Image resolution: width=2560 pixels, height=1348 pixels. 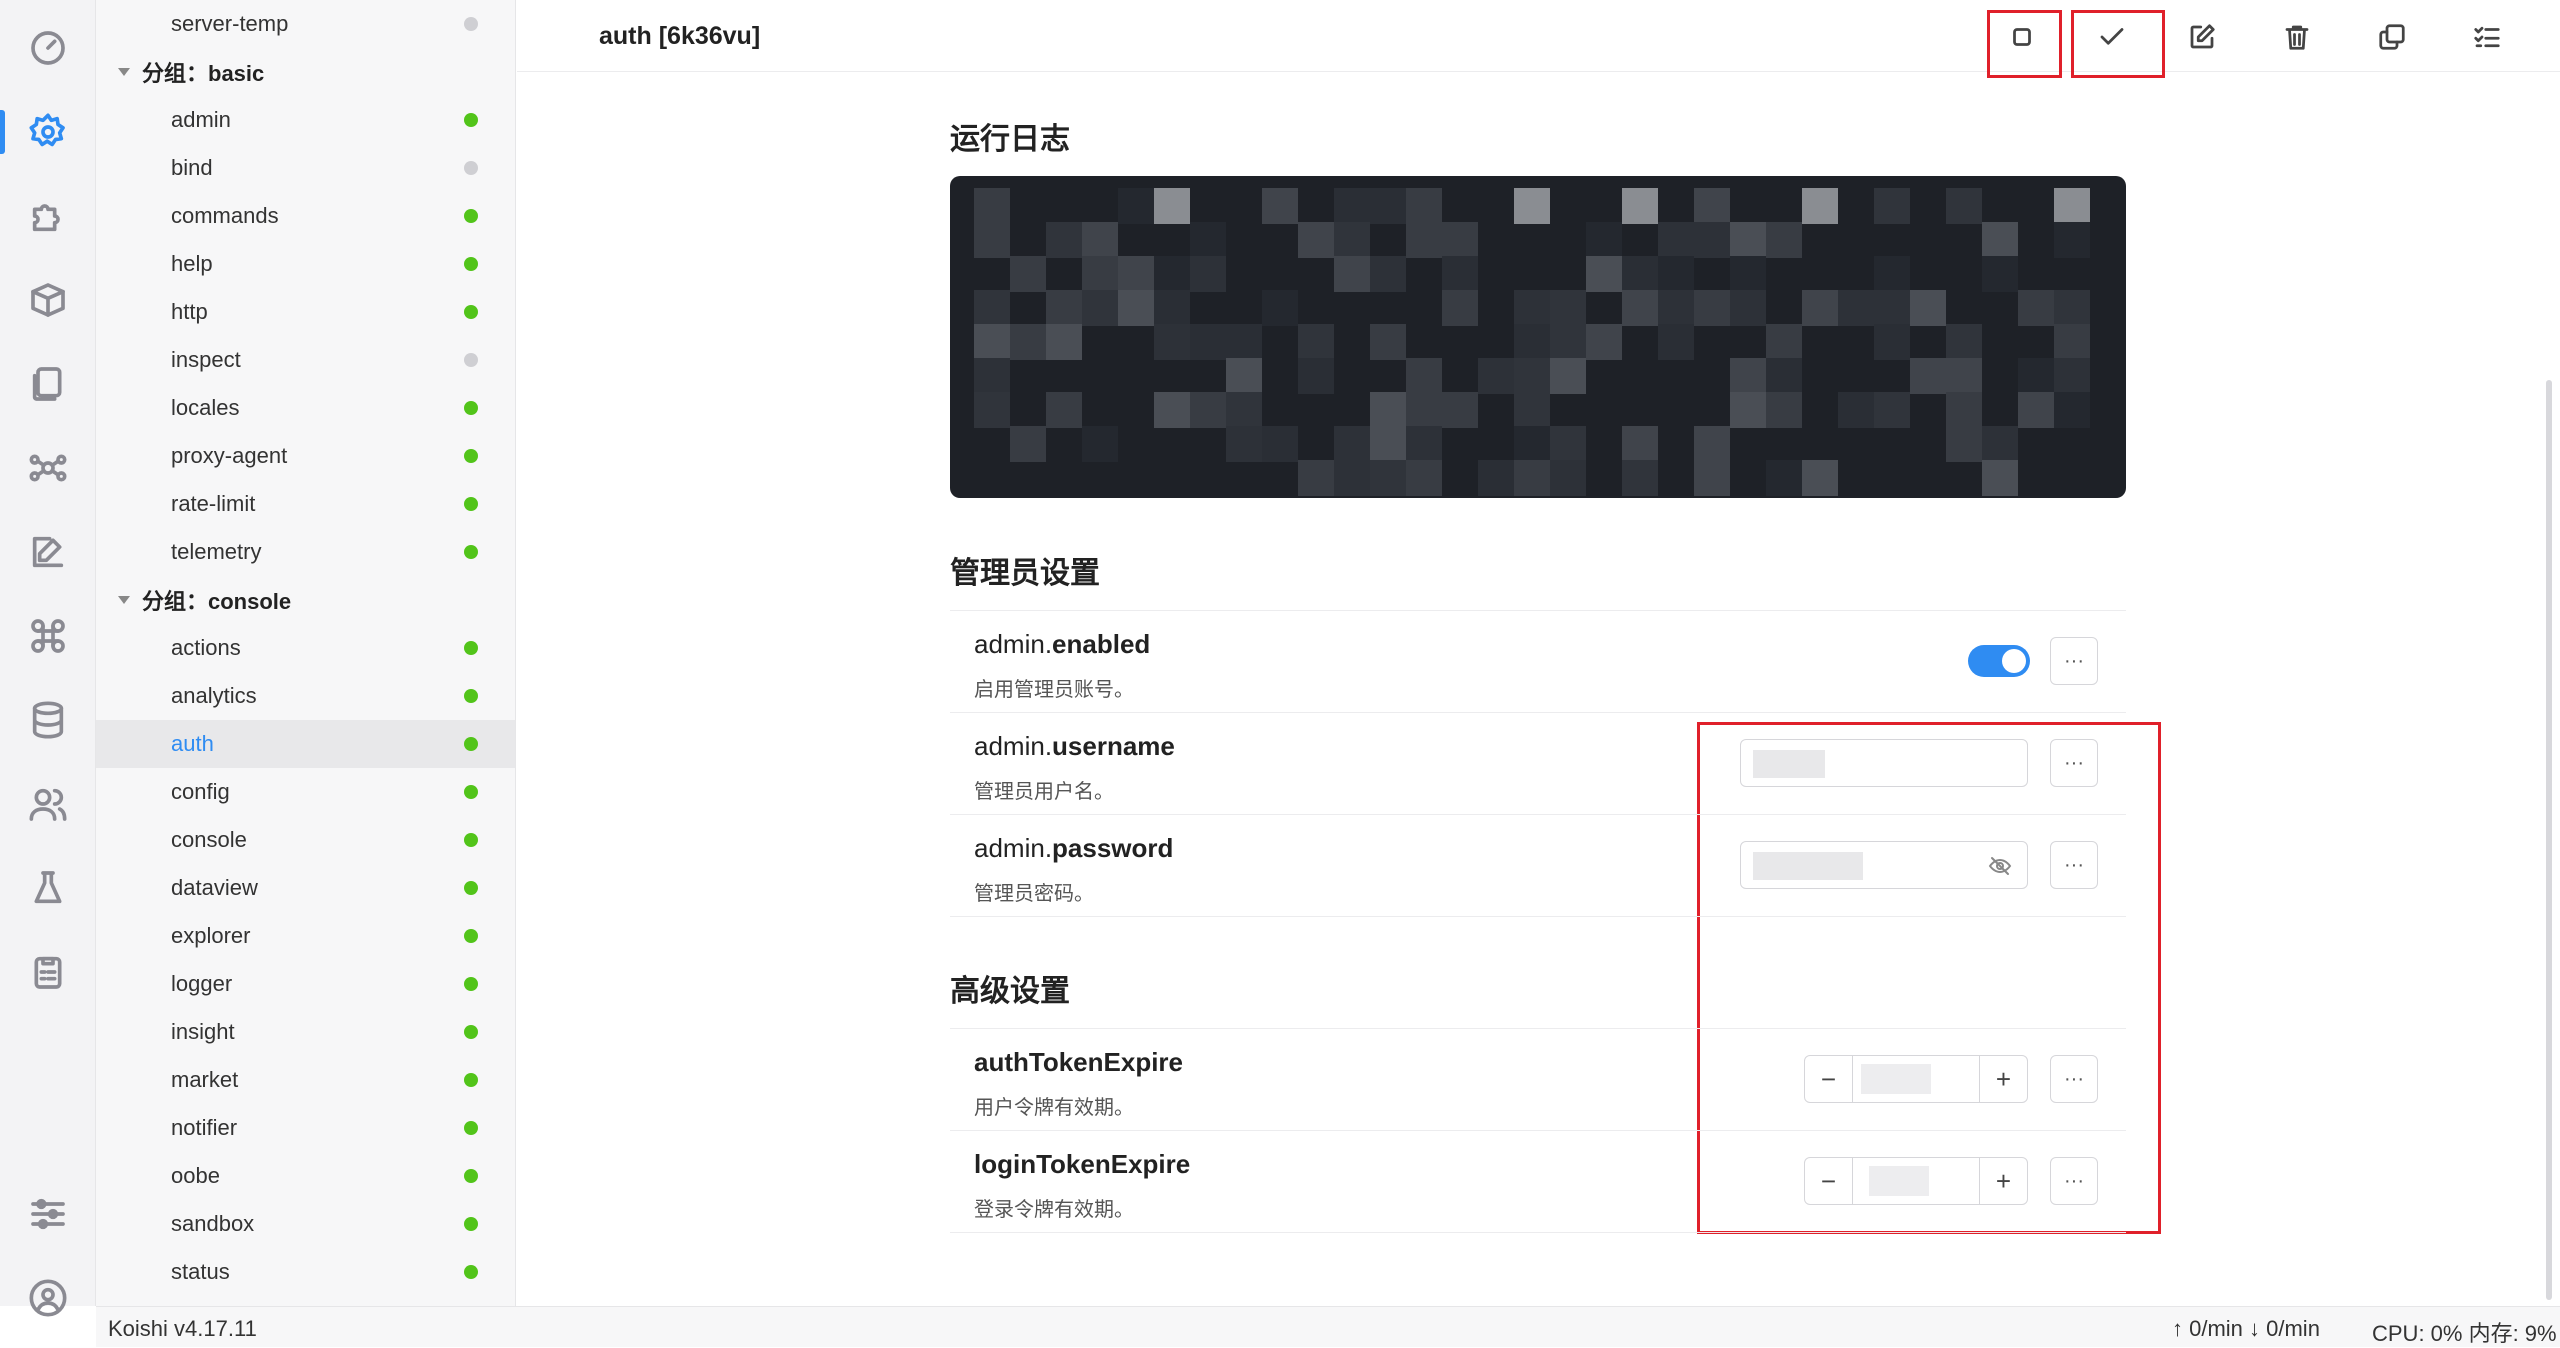 What do you see at coordinates (2392, 37) in the screenshot?
I see `clone-button` at bounding box center [2392, 37].